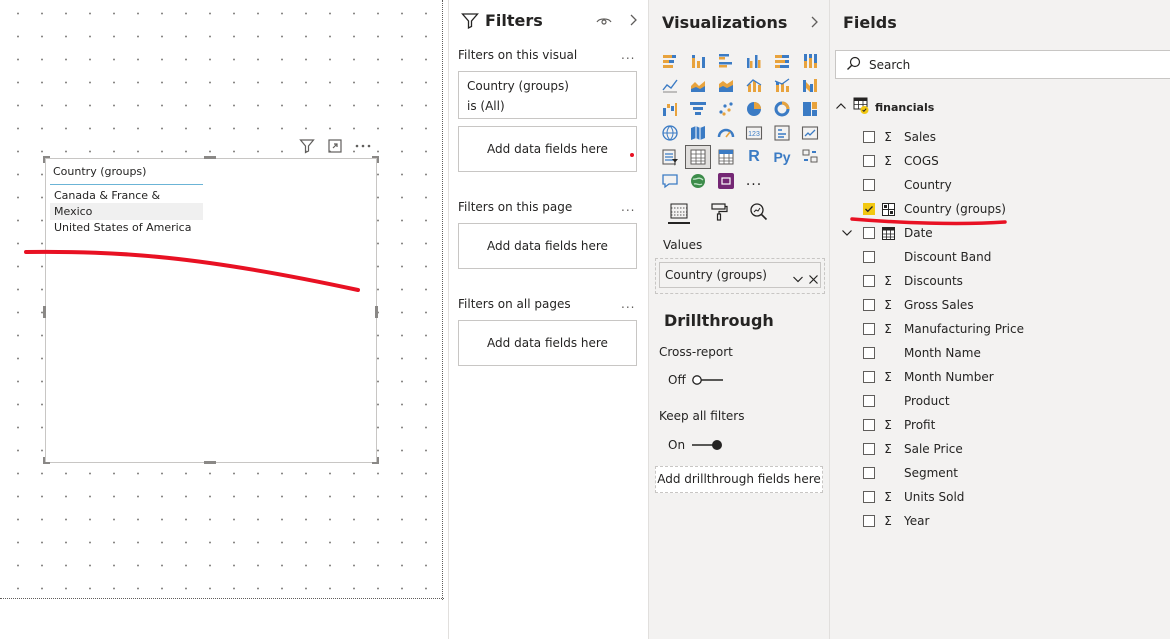 The image size is (1170, 639). What do you see at coordinates (814, 23) in the screenshot?
I see `chevron-right-icon` at bounding box center [814, 23].